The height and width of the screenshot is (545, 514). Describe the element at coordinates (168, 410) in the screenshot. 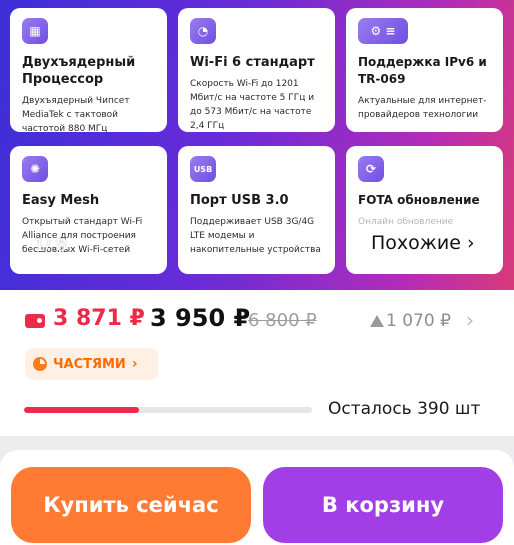

I see `stock-progress-bar` at that location.